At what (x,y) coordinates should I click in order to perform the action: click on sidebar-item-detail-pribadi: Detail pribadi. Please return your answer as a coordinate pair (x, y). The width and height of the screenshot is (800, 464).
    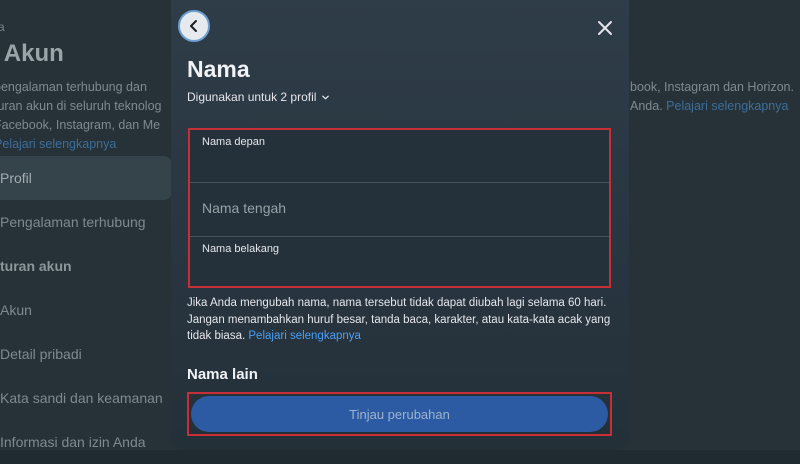
    Looking at the image, I should click on (86, 354).